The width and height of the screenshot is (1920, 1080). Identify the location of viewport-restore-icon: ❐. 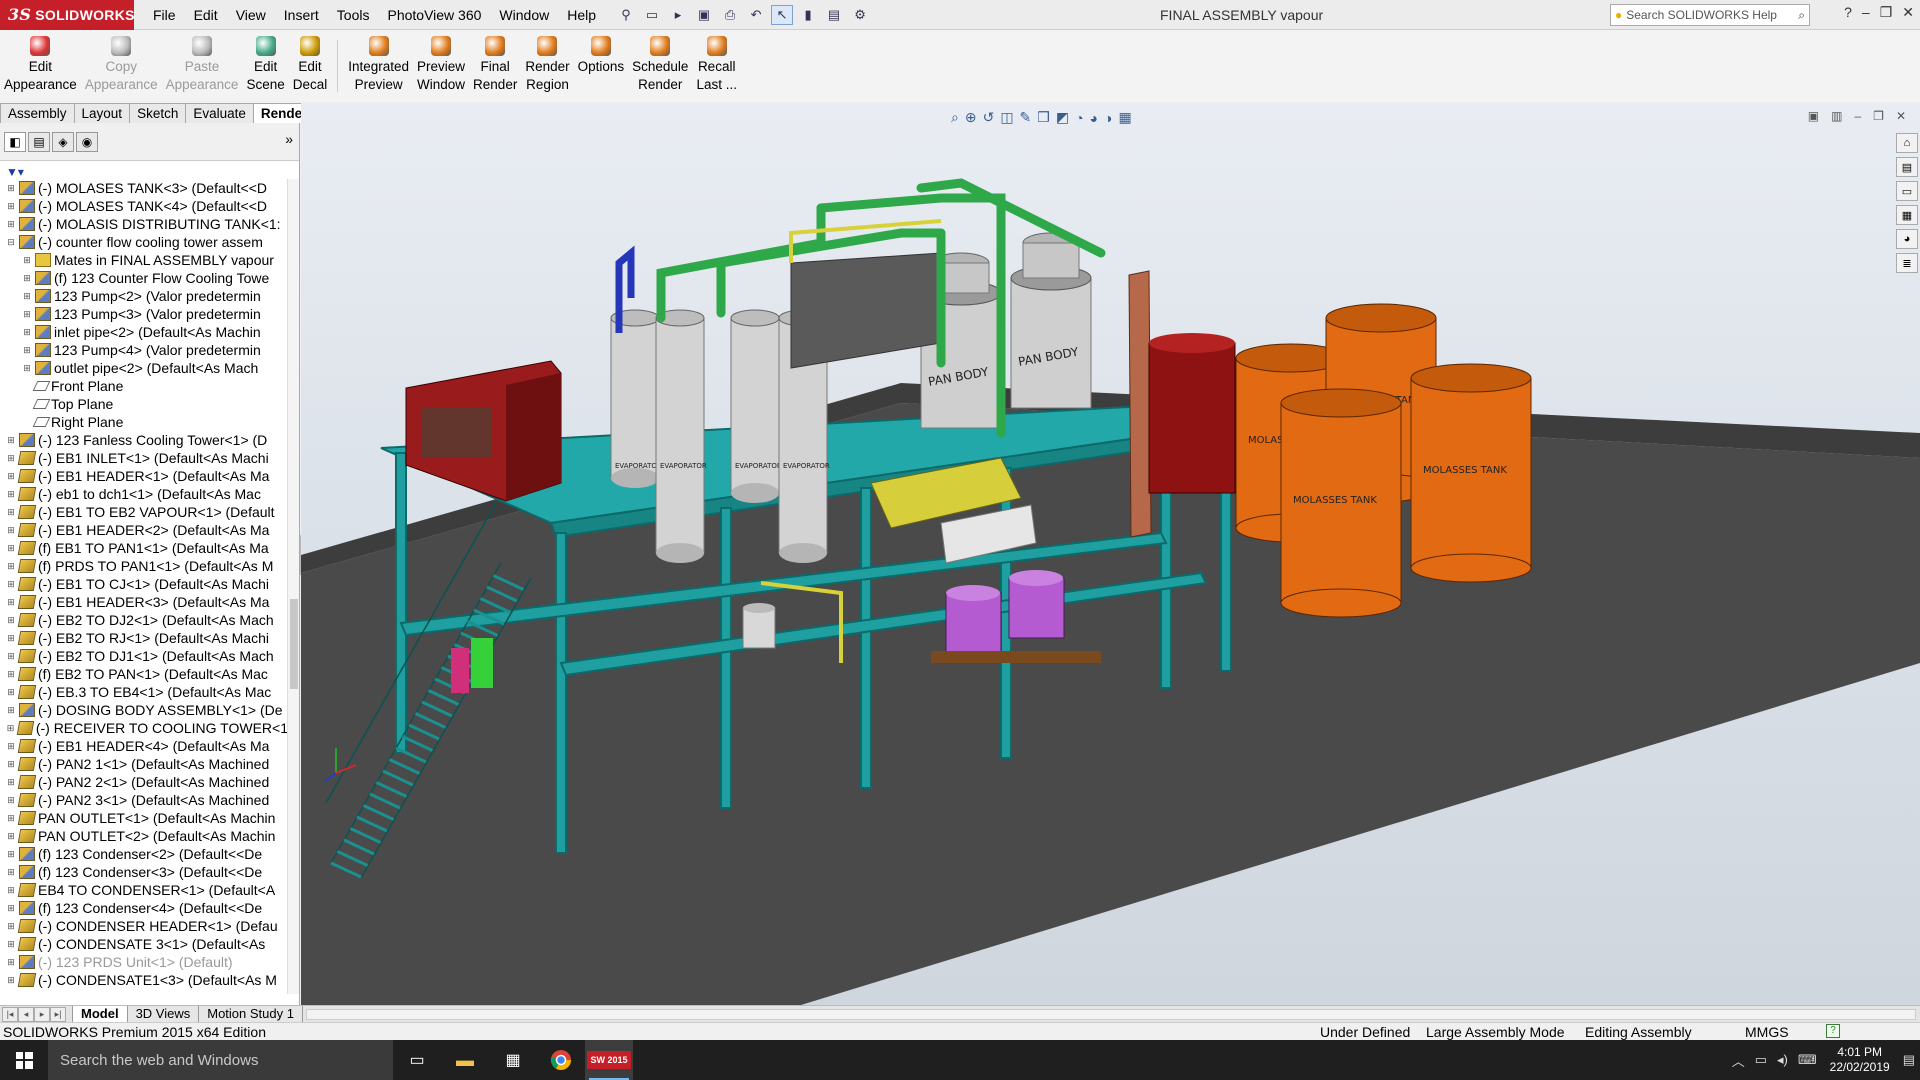
(1878, 116).